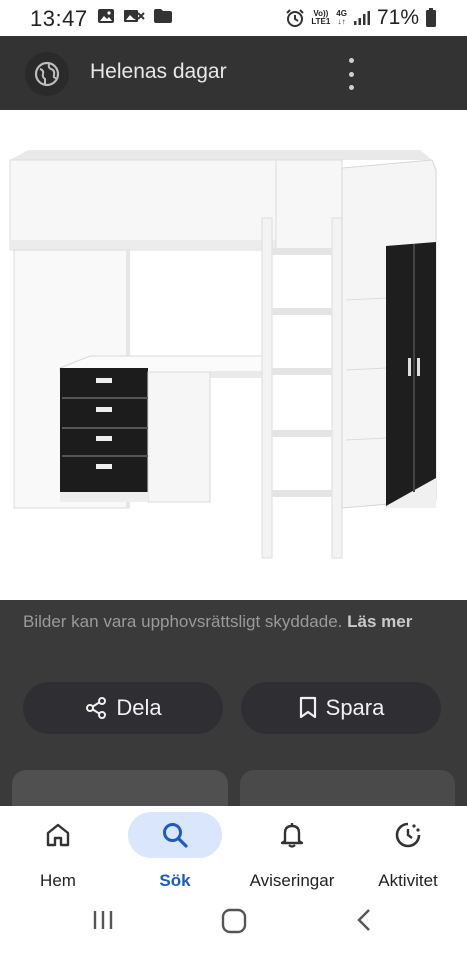  I want to click on share-button: Dela, so click(123, 708).